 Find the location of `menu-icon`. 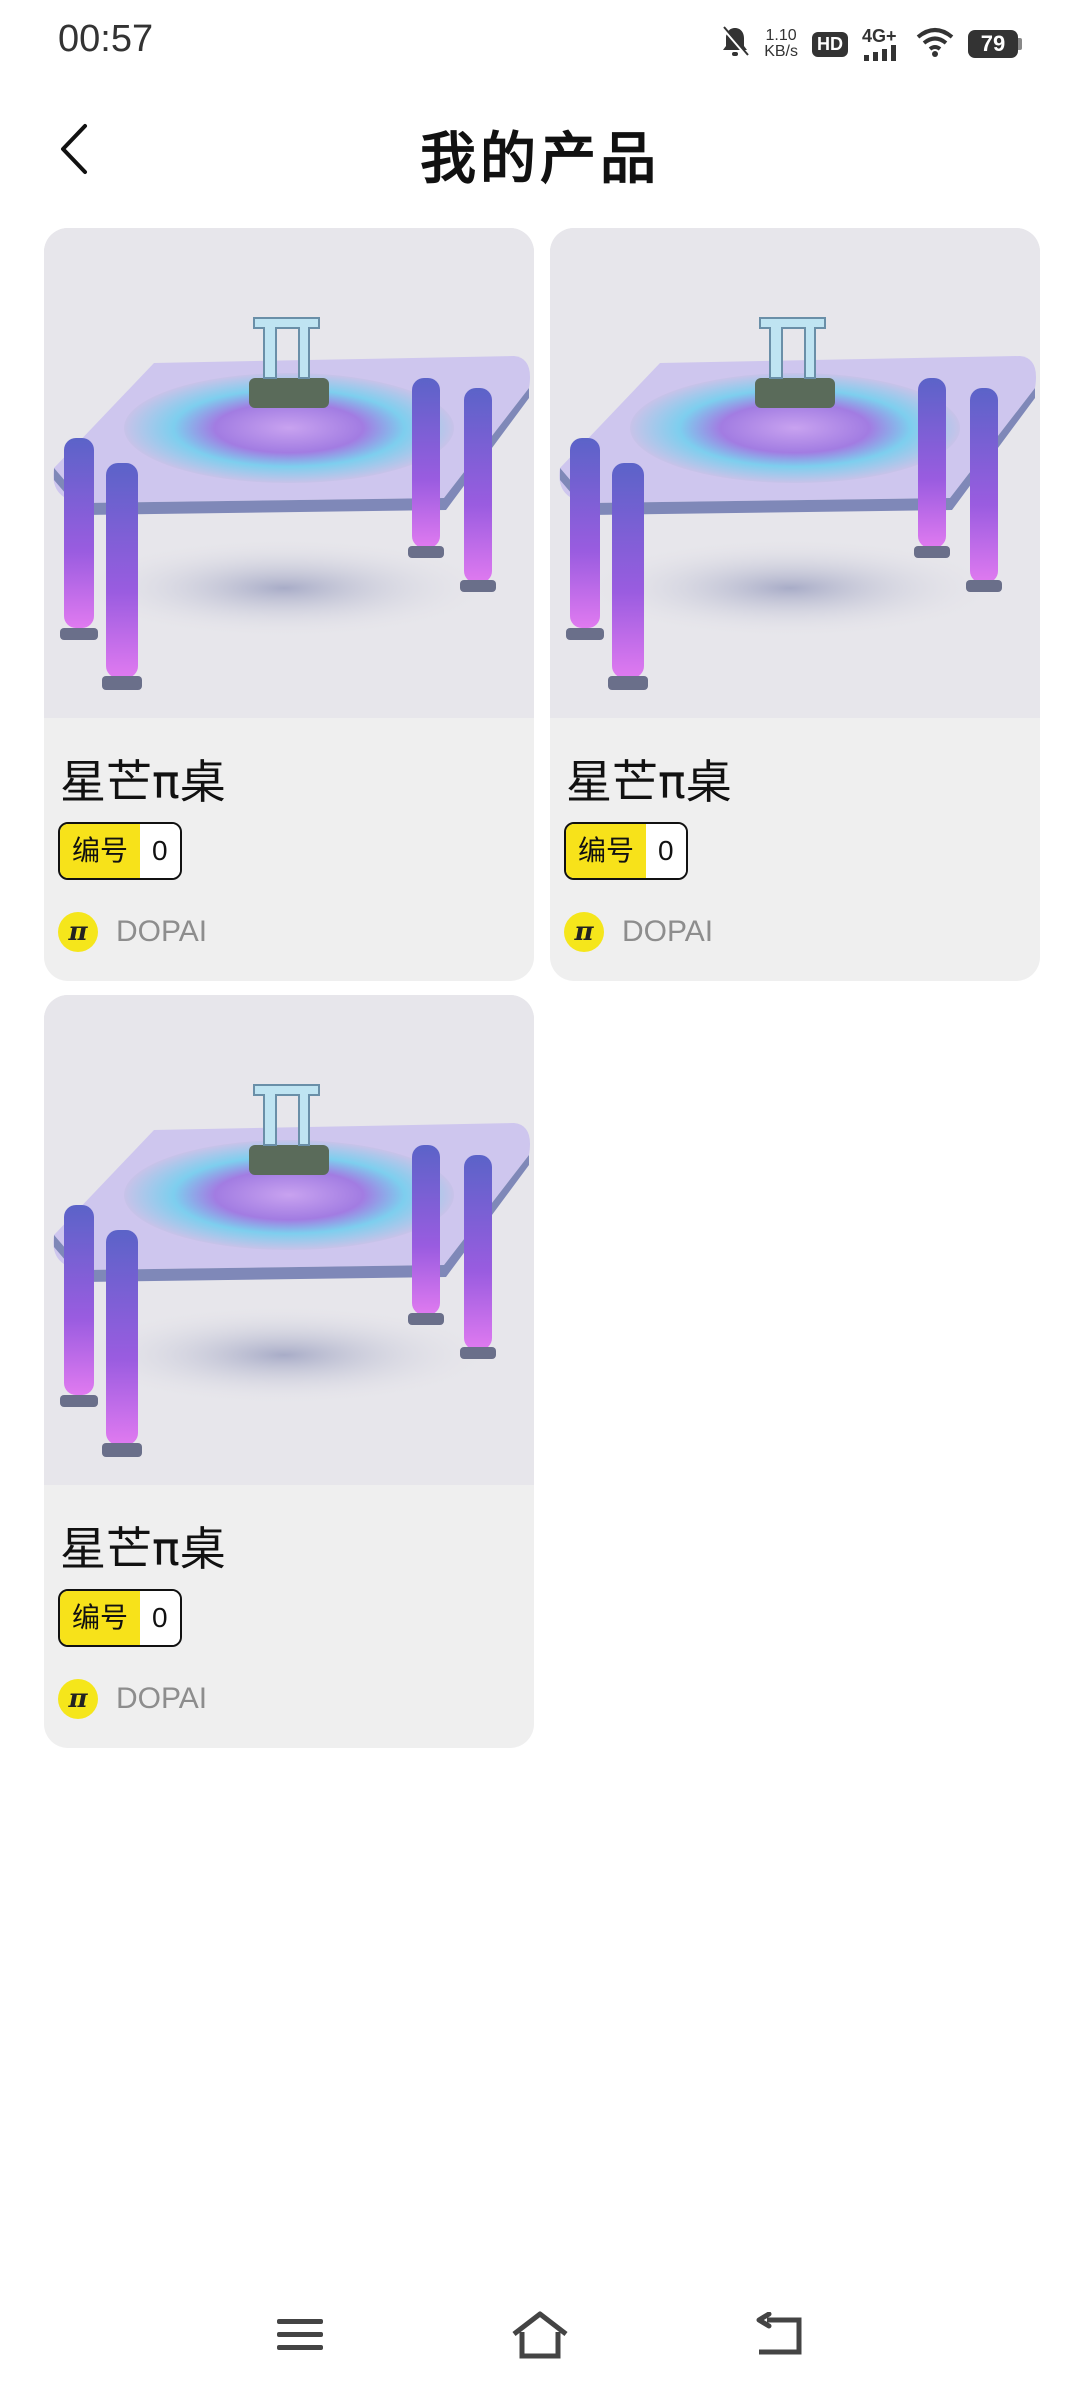

menu-icon is located at coordinates (300, 2334).